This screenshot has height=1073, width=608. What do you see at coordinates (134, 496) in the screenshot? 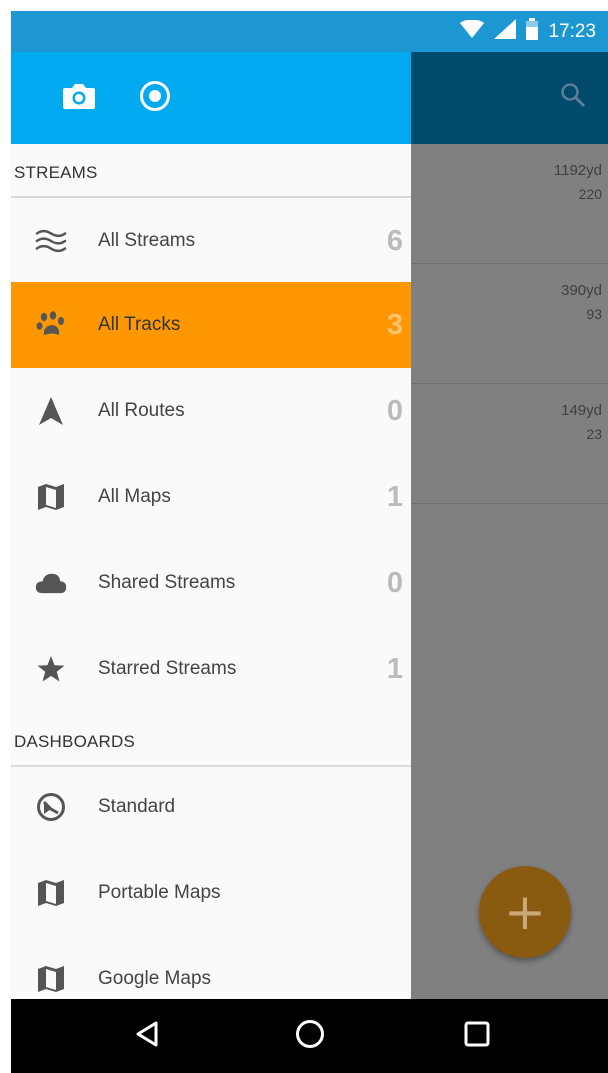
I see `drawer-item-label: All Maps` at bounding box center [134, 496].